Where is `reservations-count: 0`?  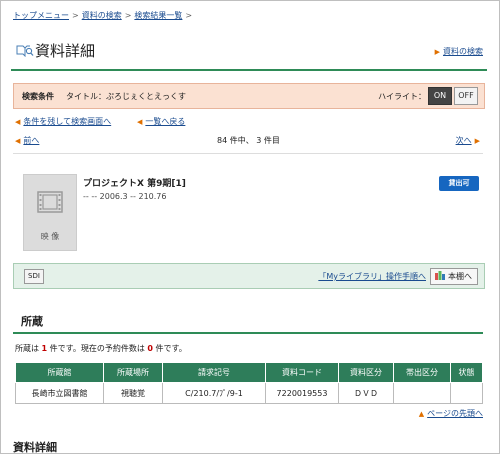 reservations-count: 0 is located at coordinates (150, 348).